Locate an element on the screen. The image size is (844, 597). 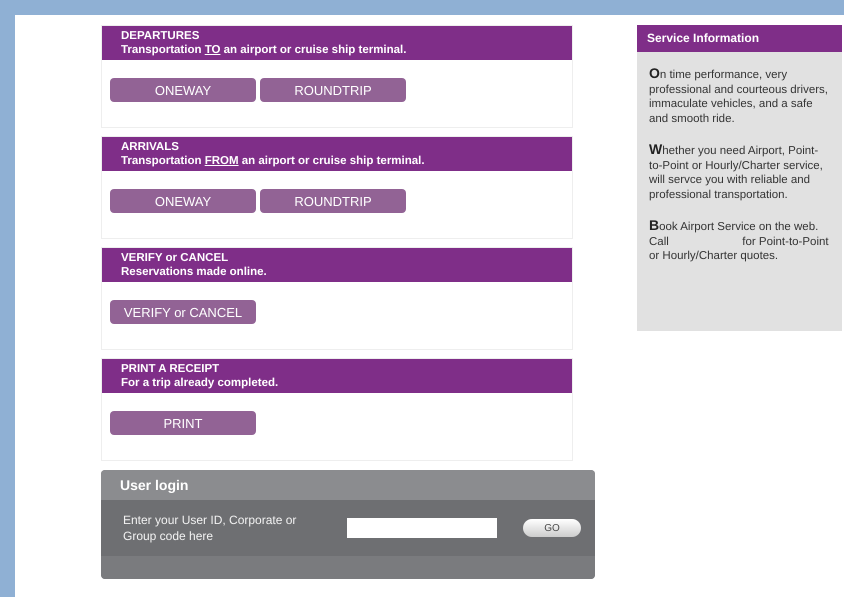
section-title: VERIFY or CANCEL is located at coordinates (175, 258).